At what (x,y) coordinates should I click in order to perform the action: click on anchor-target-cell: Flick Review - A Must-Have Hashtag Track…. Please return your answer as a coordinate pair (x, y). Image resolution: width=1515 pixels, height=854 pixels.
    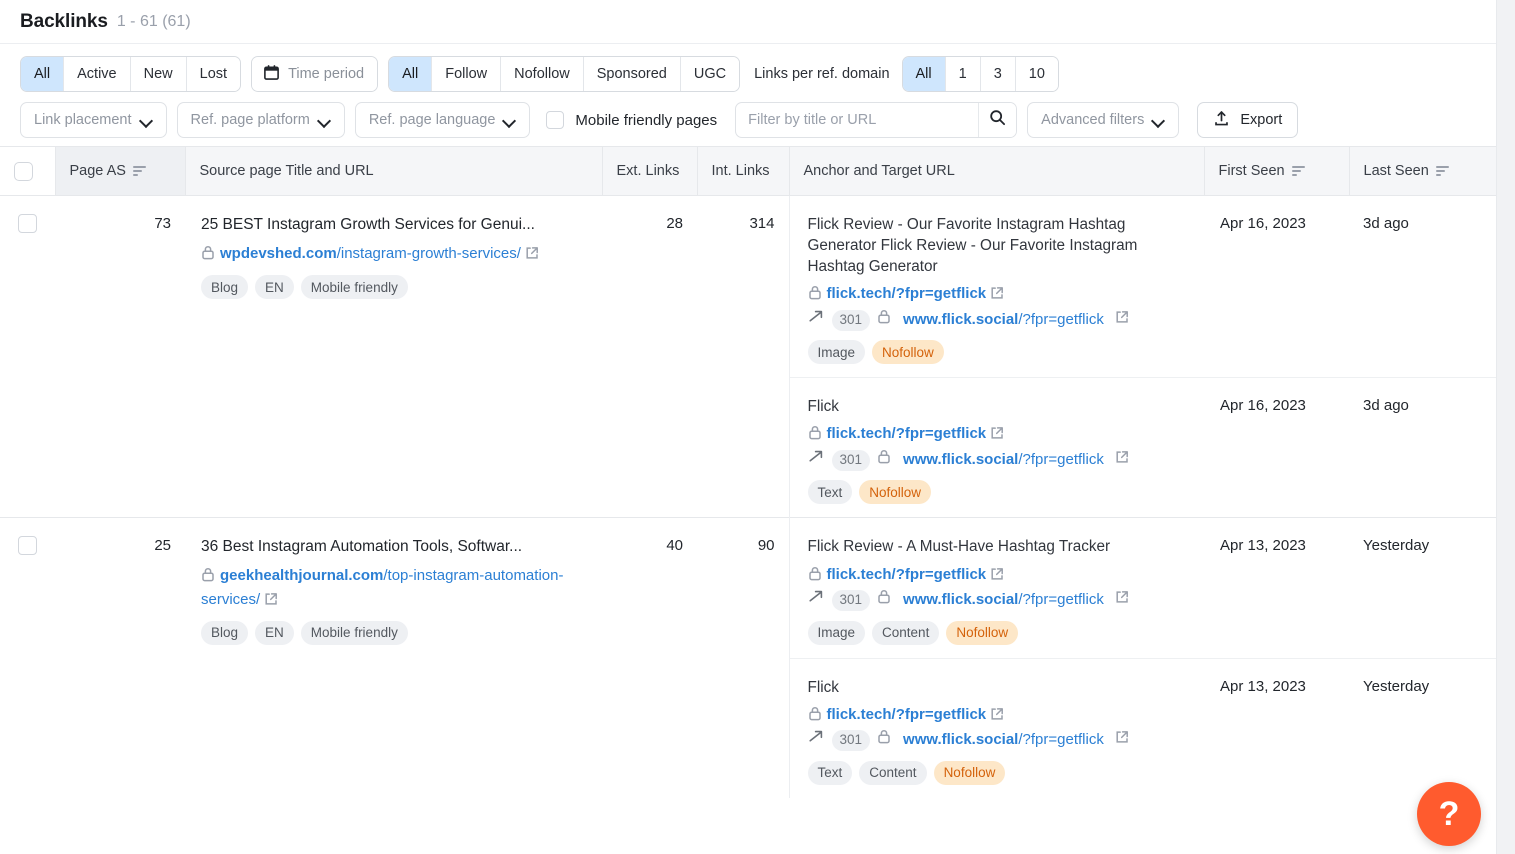
    Looking at the image, I should click on (996, 588).